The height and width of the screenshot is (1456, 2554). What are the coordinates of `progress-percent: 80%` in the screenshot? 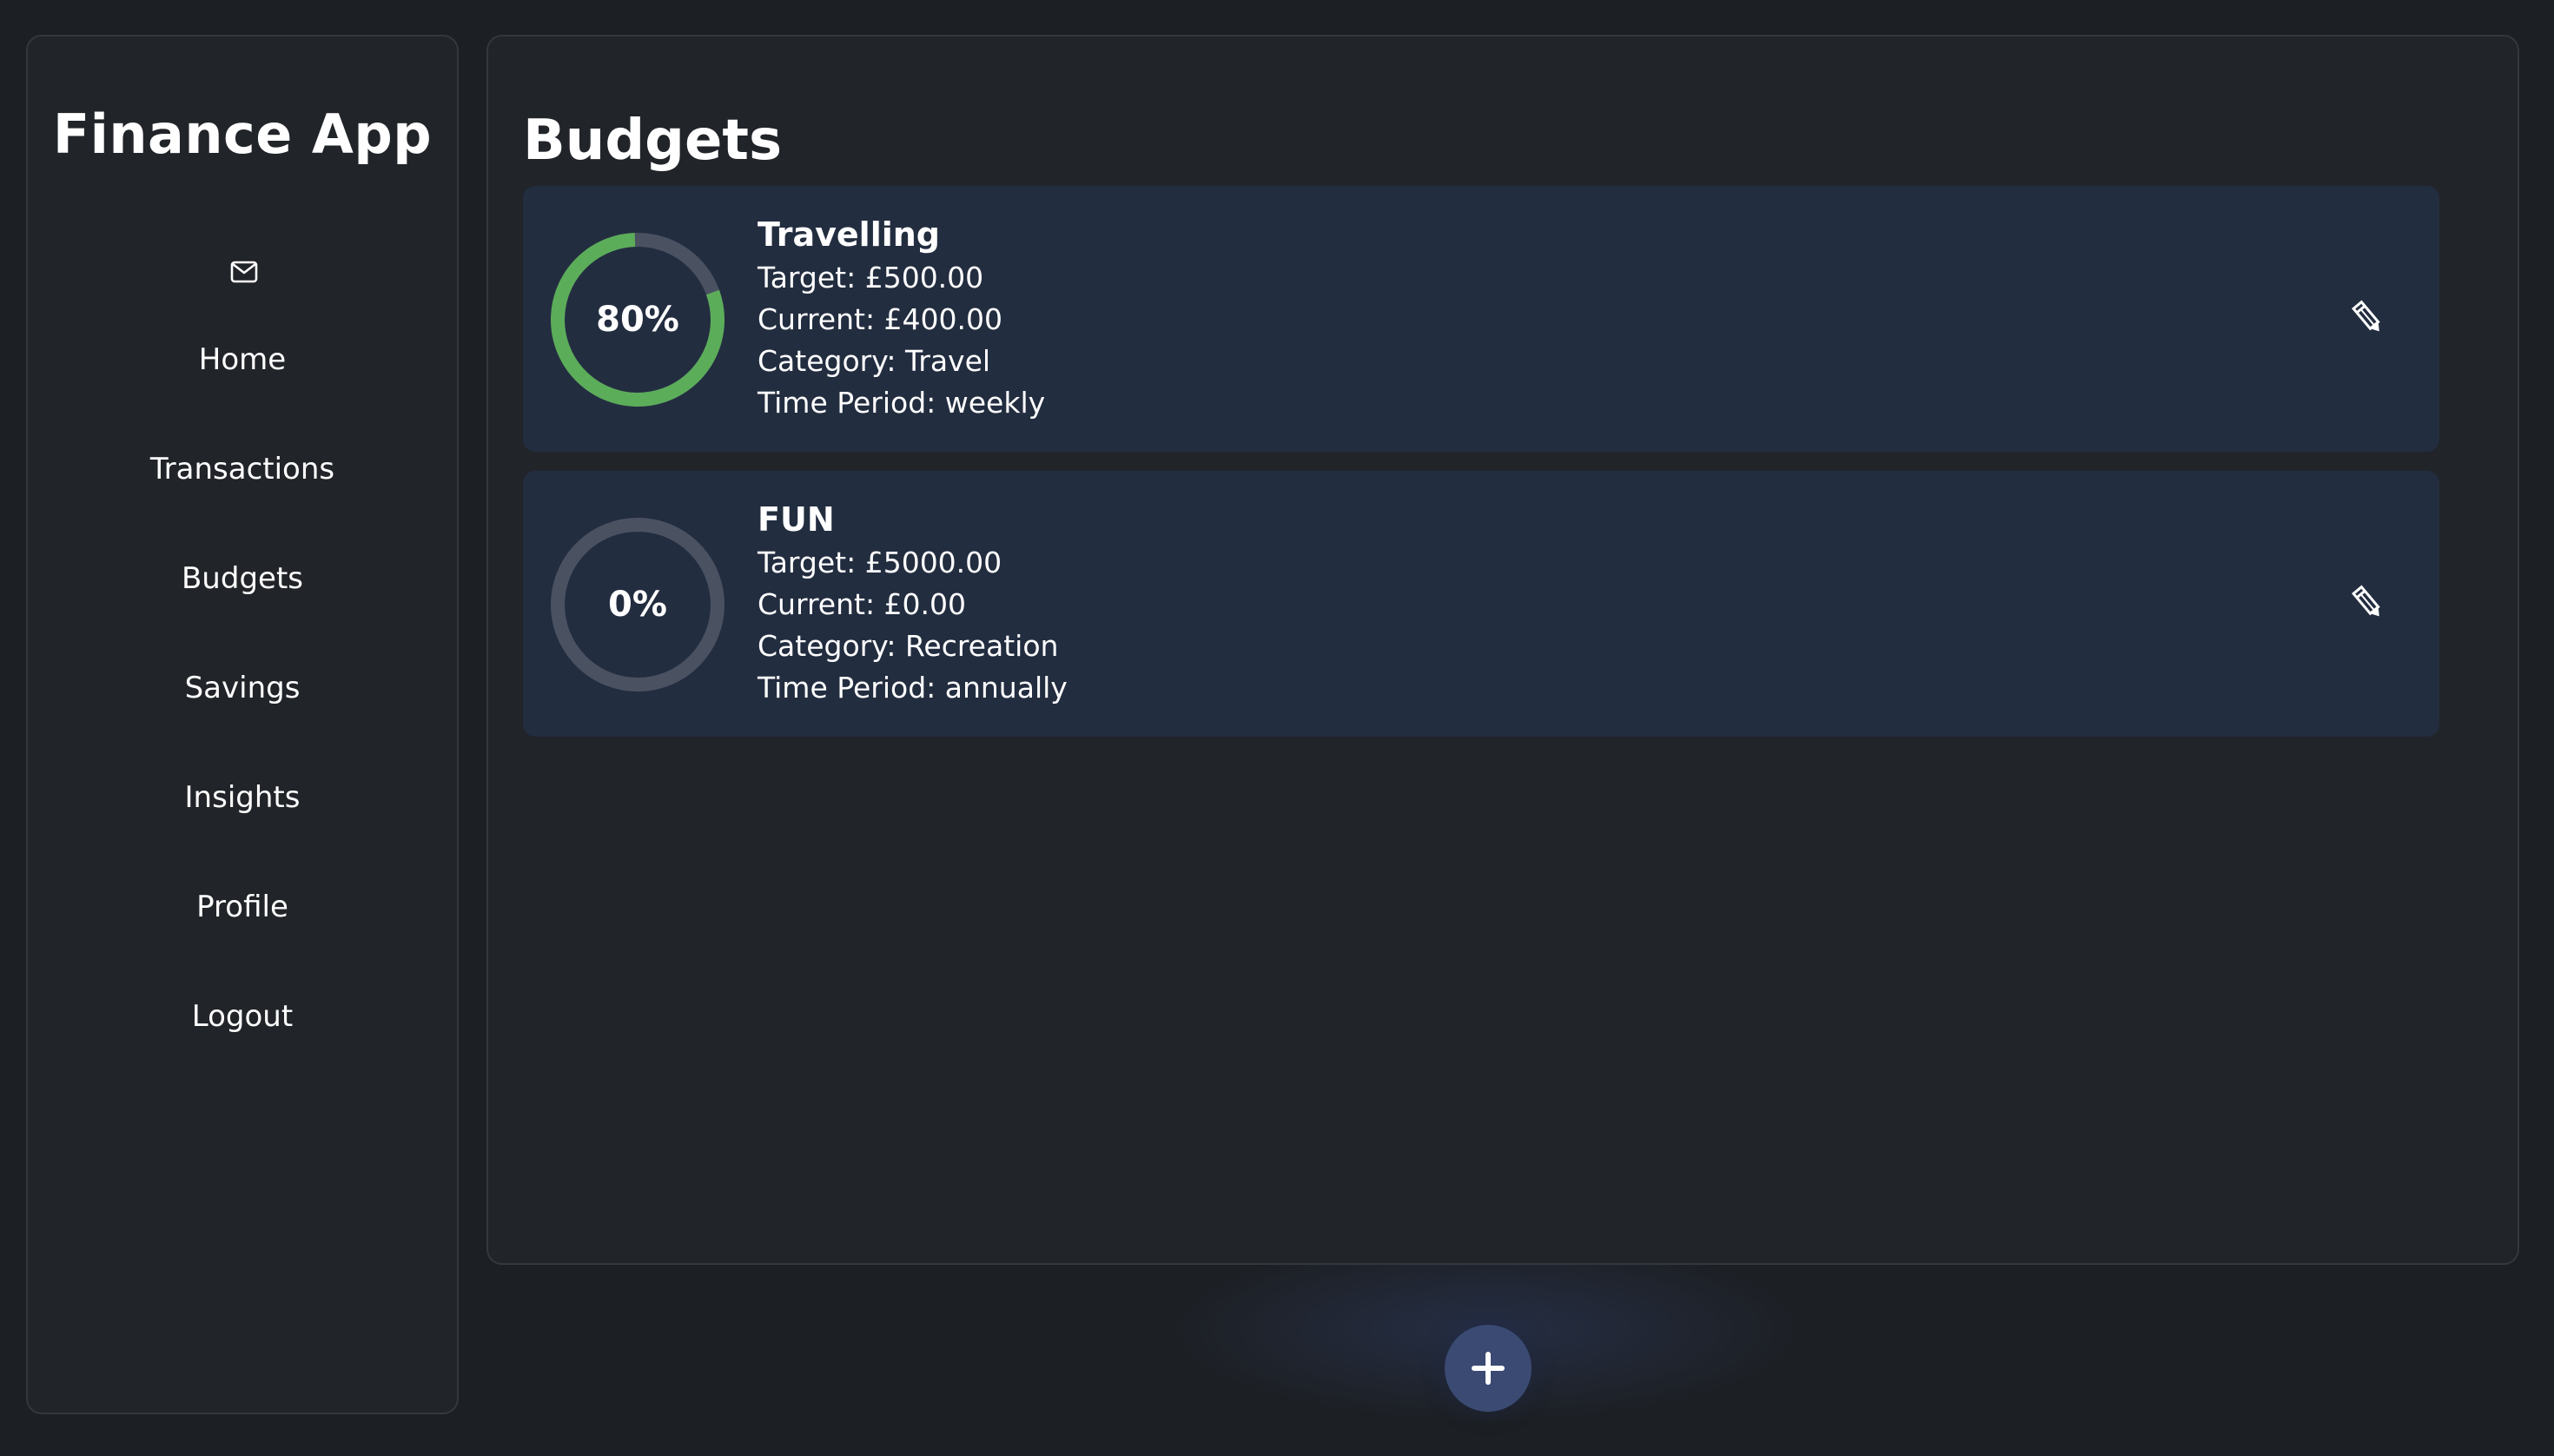 It's located at (637, 320).